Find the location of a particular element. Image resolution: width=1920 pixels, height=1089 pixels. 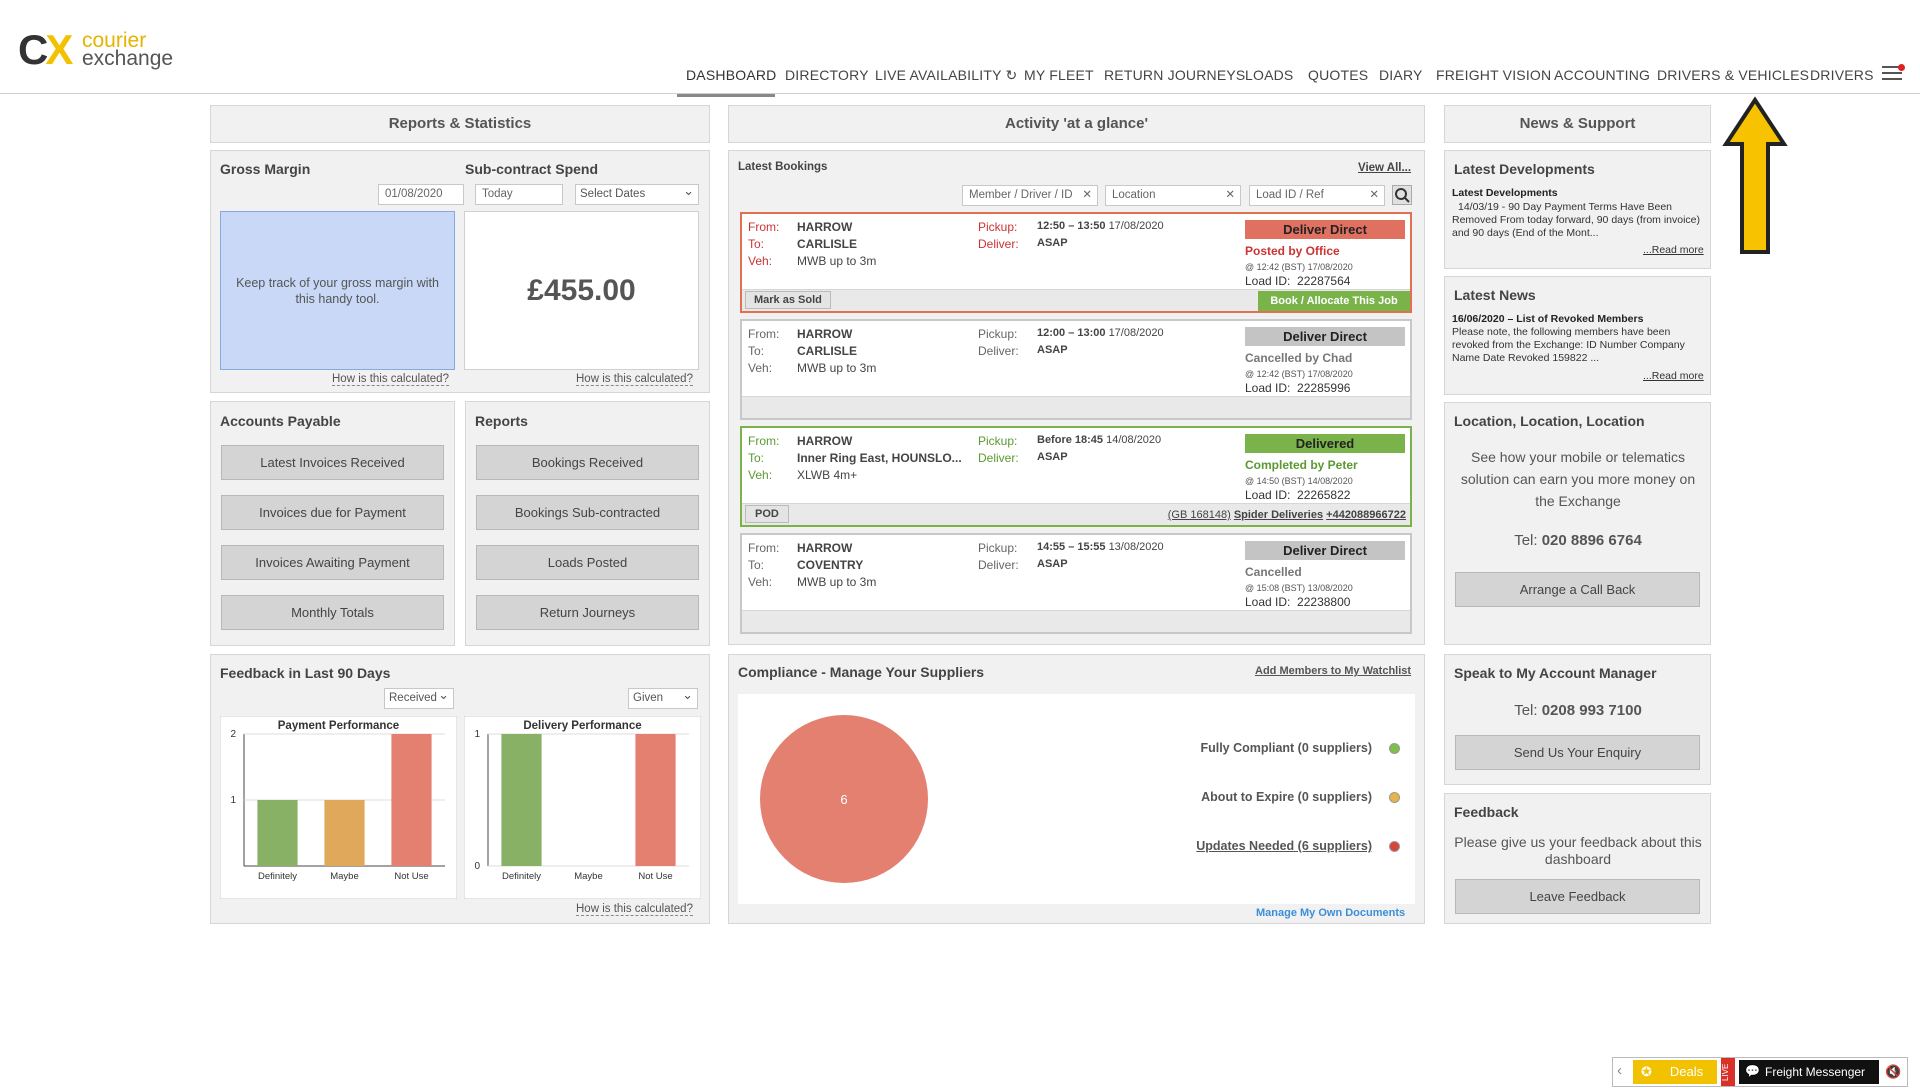

news-item-title: 16/06/2020 – List of Revoked Members is located at coordinates (1548, 319).